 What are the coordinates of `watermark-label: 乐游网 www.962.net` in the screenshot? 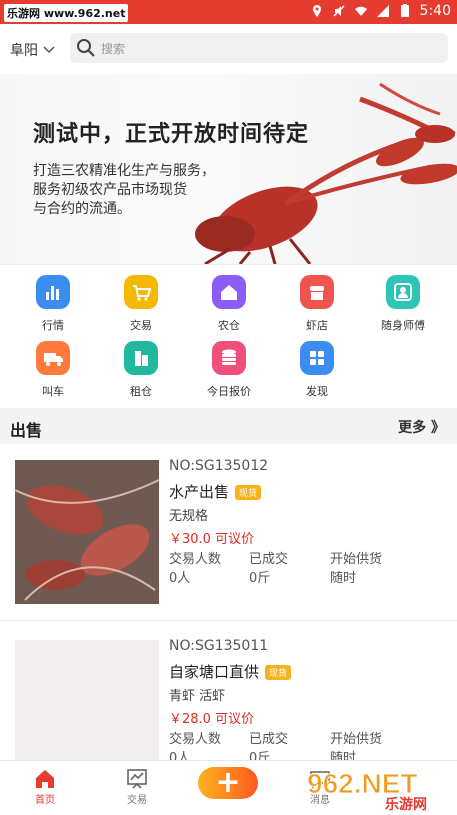 It's located at (66, 13).